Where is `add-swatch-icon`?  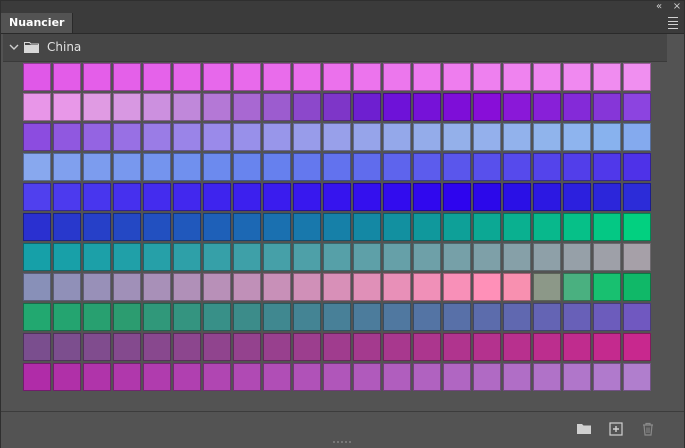 add-swatch-icon is located at coordinates (616, 429).